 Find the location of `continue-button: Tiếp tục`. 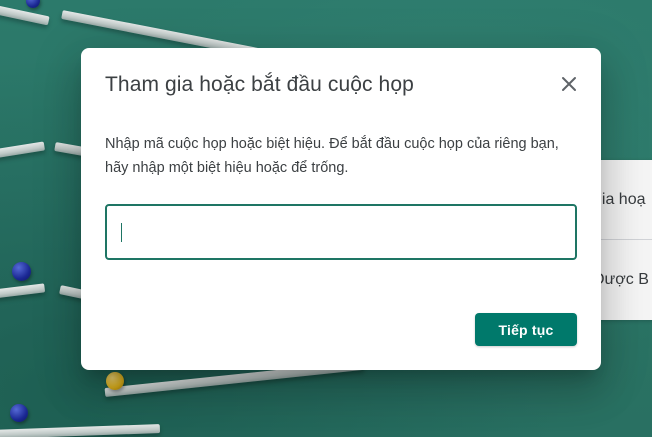

continue-button: Tiếp tục is located at coordinates (526, 329).